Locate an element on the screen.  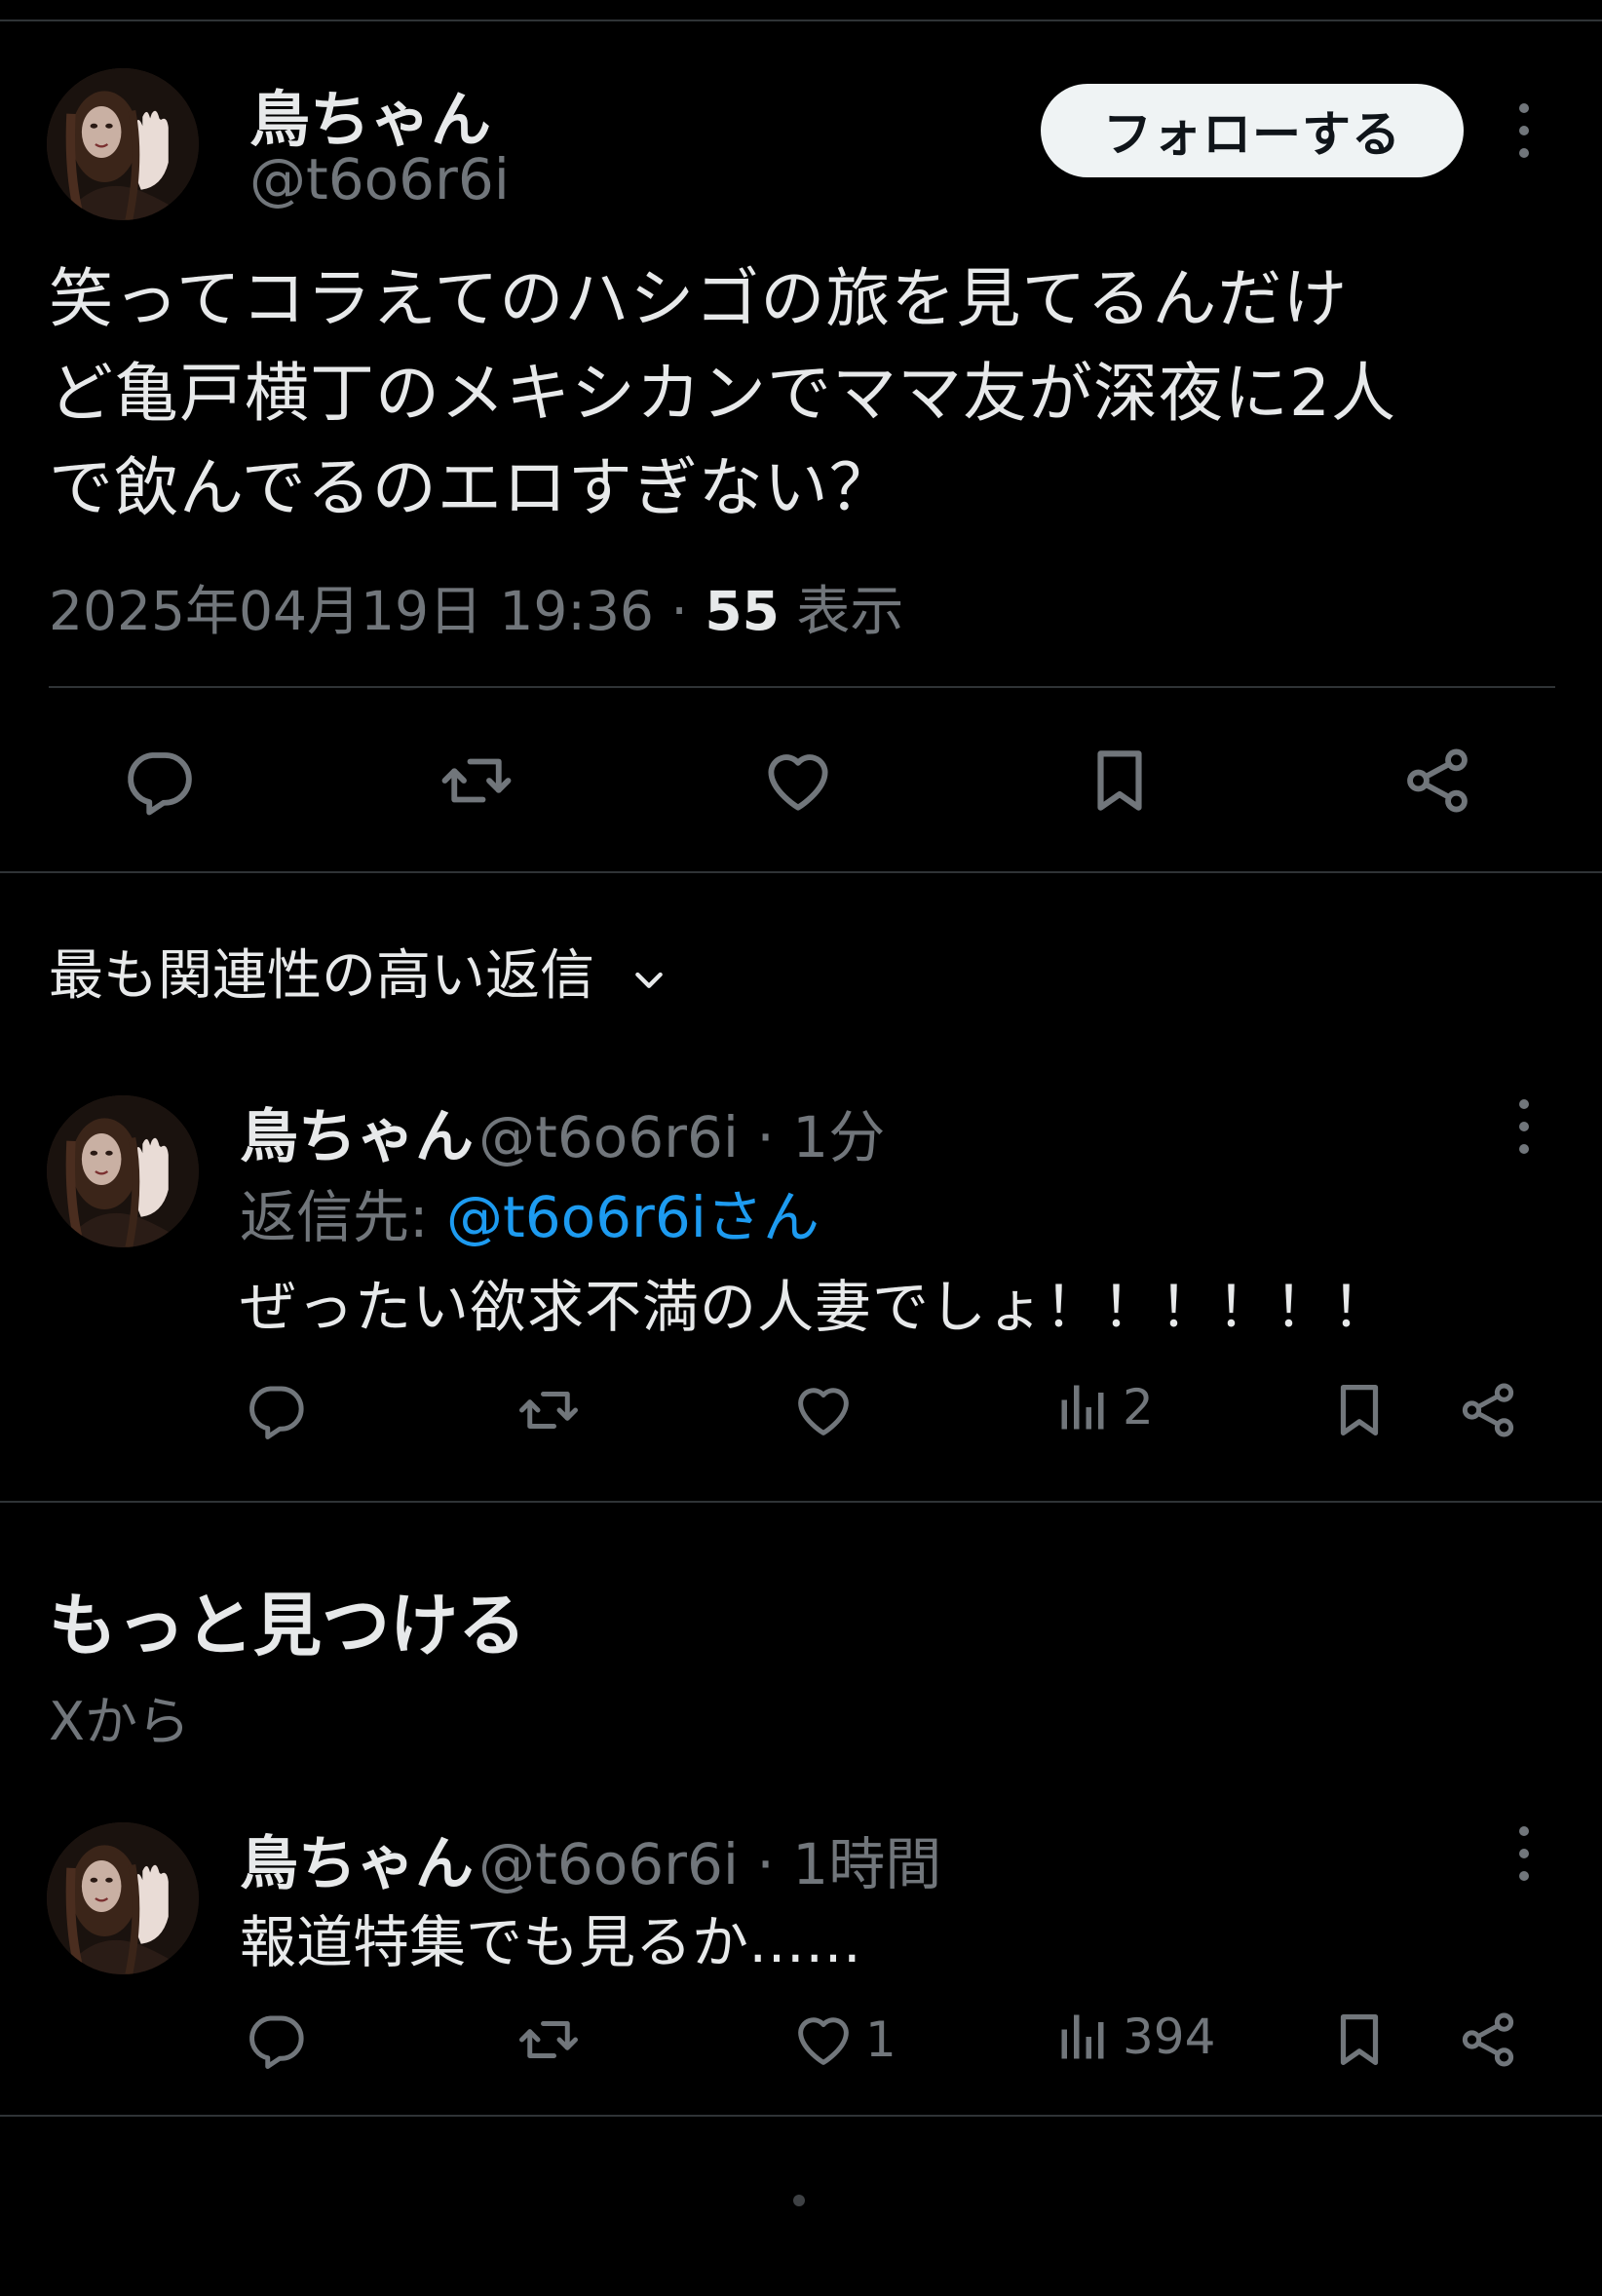
loading-indicator is located at coordinates (799, 2200).